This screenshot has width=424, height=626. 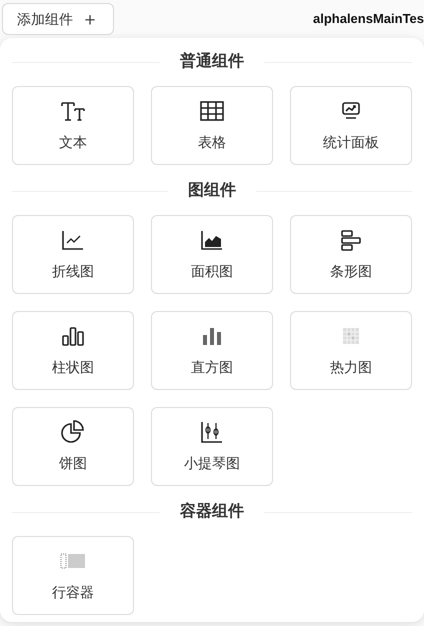 What do you see at coordinates (212, 61) in the screenshot?
I see `section-heading: 普通组件` at bounding box center [212, 61].